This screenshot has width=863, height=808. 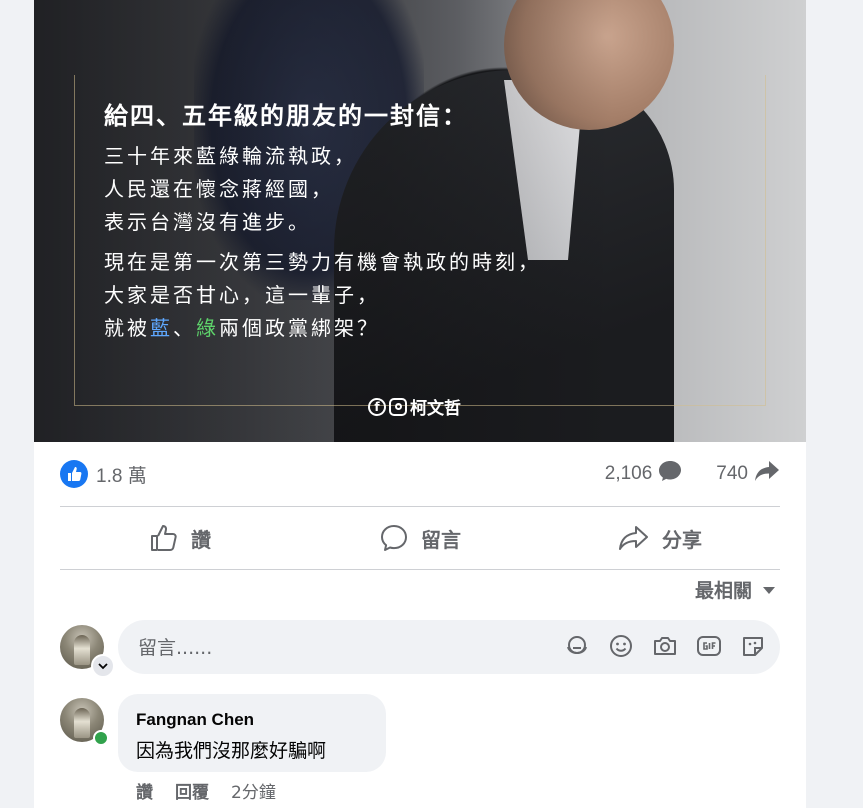 I want to click on camera-icon, so click(x=665, y=646).